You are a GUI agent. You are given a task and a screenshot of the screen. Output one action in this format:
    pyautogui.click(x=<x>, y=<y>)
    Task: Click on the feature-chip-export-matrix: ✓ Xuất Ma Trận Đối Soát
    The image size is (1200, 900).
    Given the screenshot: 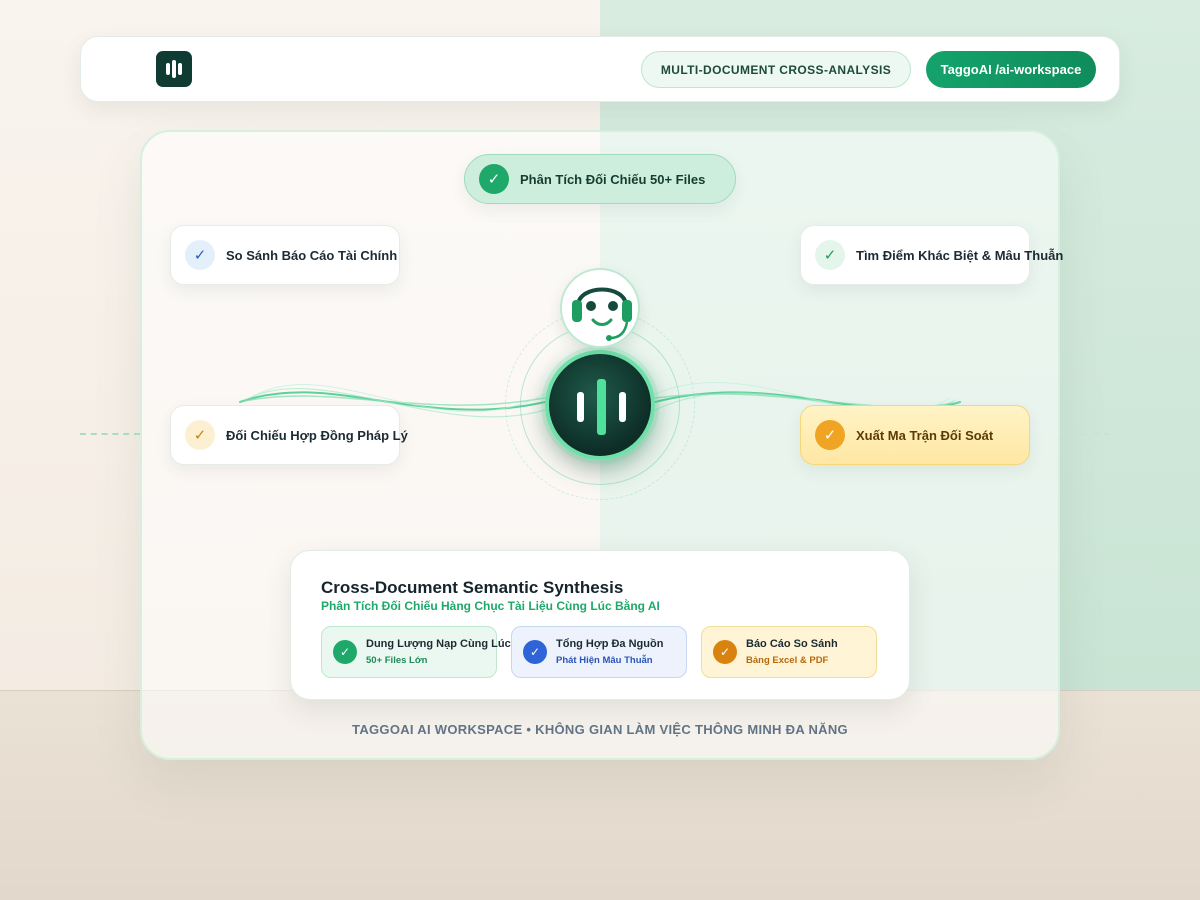 What is the action you would take?
    pyautogui.click(x=915, y=435)
    